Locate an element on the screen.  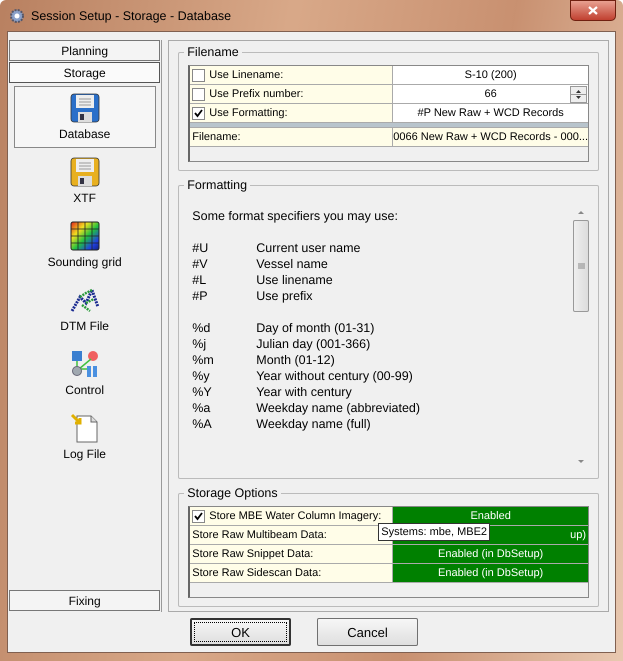
field-label: Filename: is located at coordinates (292, 137).